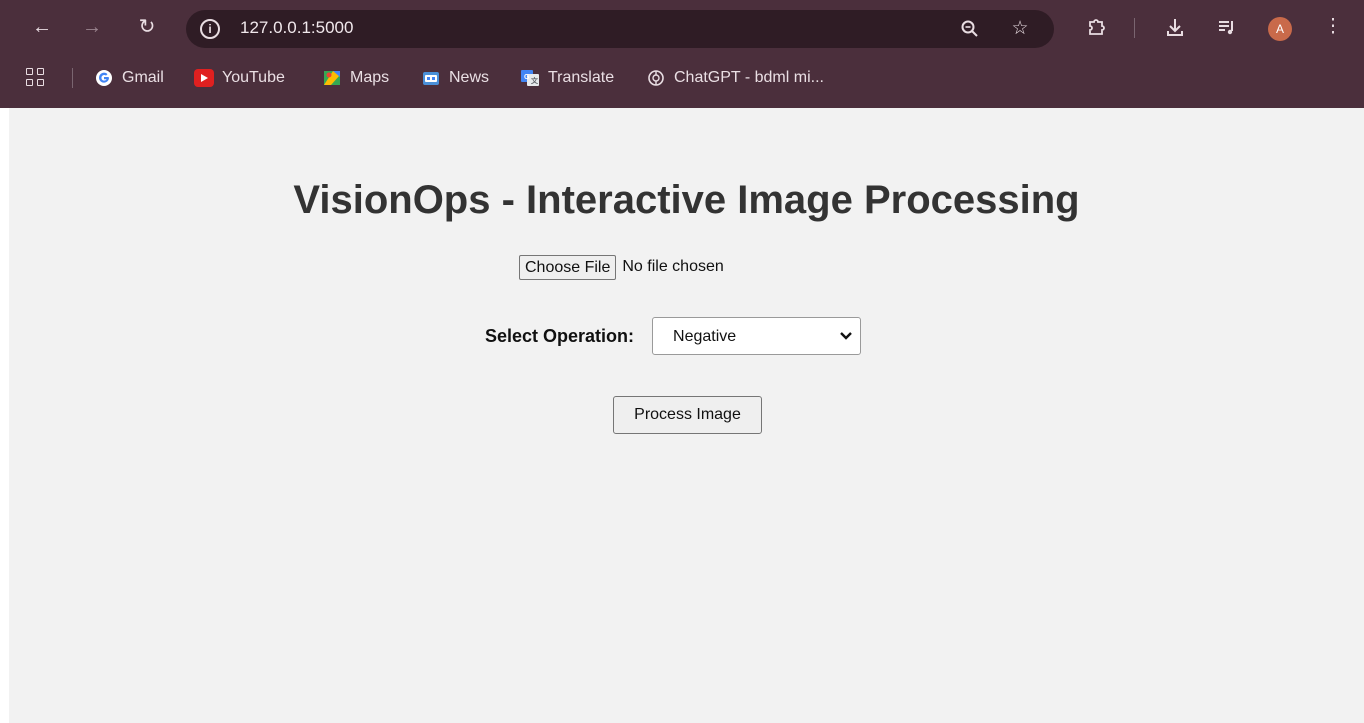 The height and width of the screenshot is (723, 1364). Describe the element at coordinates (568, 267) in the screenshot. I see `choose-file-button: Choose File` at that location.